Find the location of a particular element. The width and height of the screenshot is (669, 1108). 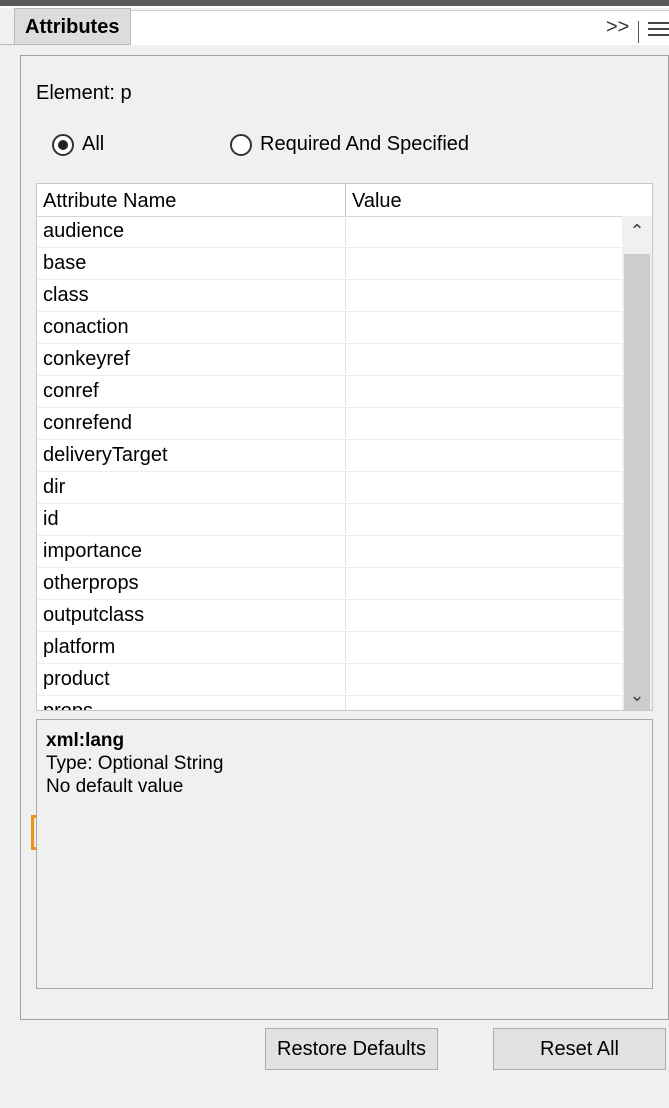

table-row: props is located at coordinates (329, 703).